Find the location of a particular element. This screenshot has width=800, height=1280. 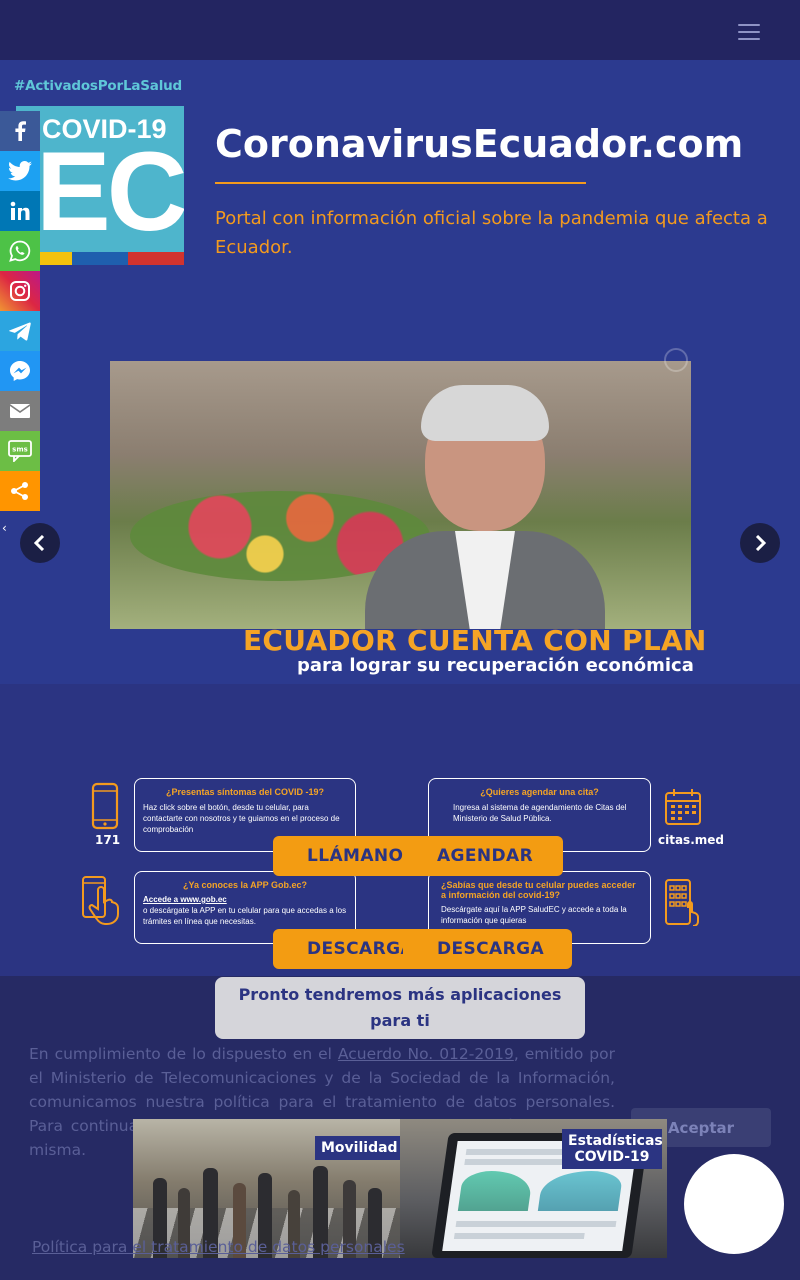

carousel-indicator is located at coordinates (676, 360).